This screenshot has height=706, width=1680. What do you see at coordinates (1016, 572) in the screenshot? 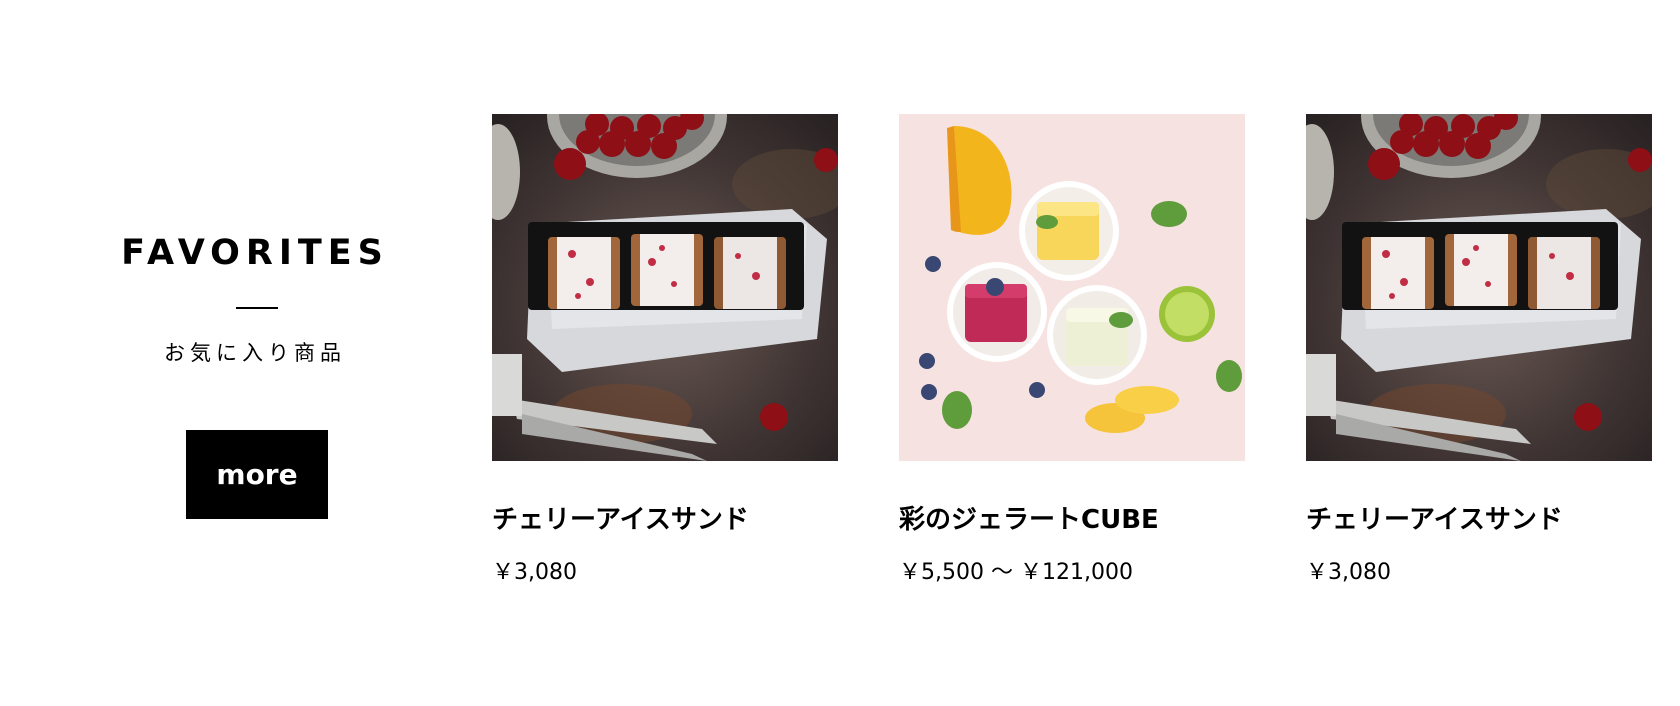
I see `product-price: ￥5,500 〜 ￥121,000` at bounding box center [1016, 572].